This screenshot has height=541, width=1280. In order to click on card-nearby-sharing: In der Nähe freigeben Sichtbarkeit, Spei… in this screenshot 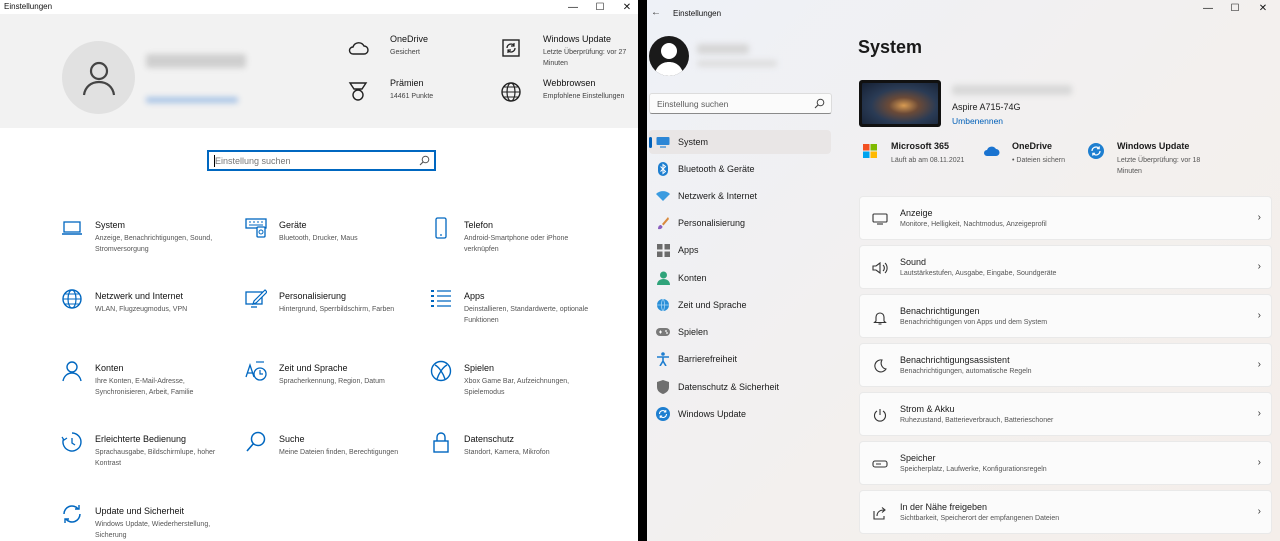, I will do `click(1065, 512)`.